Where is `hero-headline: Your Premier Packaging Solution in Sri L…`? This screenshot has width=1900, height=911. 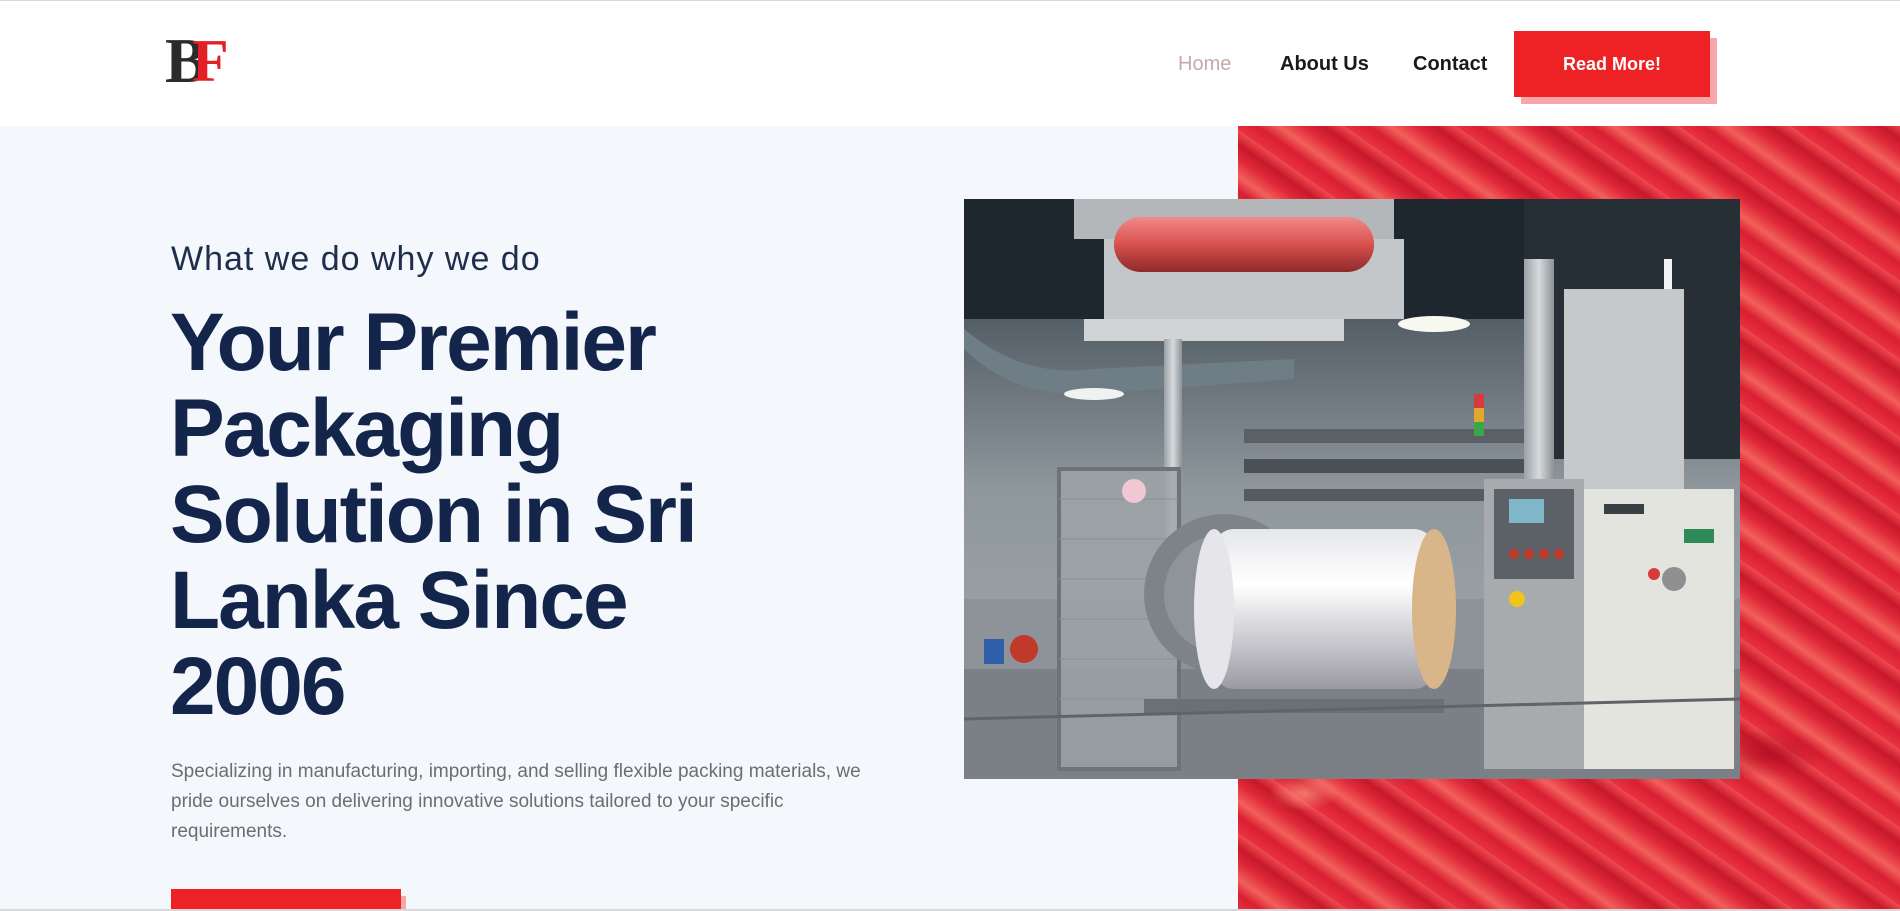 hero-headline: Your Premier Packaging Solution in Sri L… is located at coordinates (434, 514).